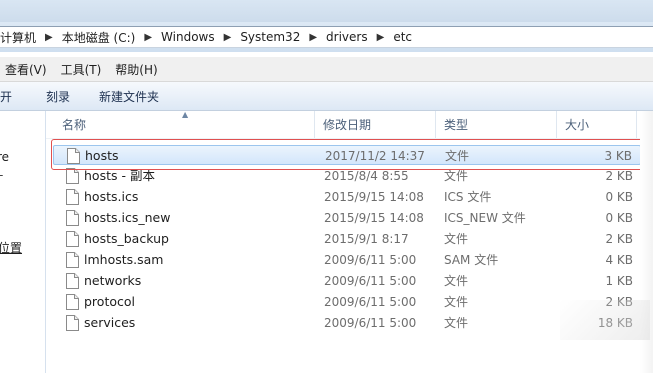 This screenshot has height=373, width=653. Describe the element at coordinates (109, 301) in the screenshot. I see `file-name: protocol` at that location.